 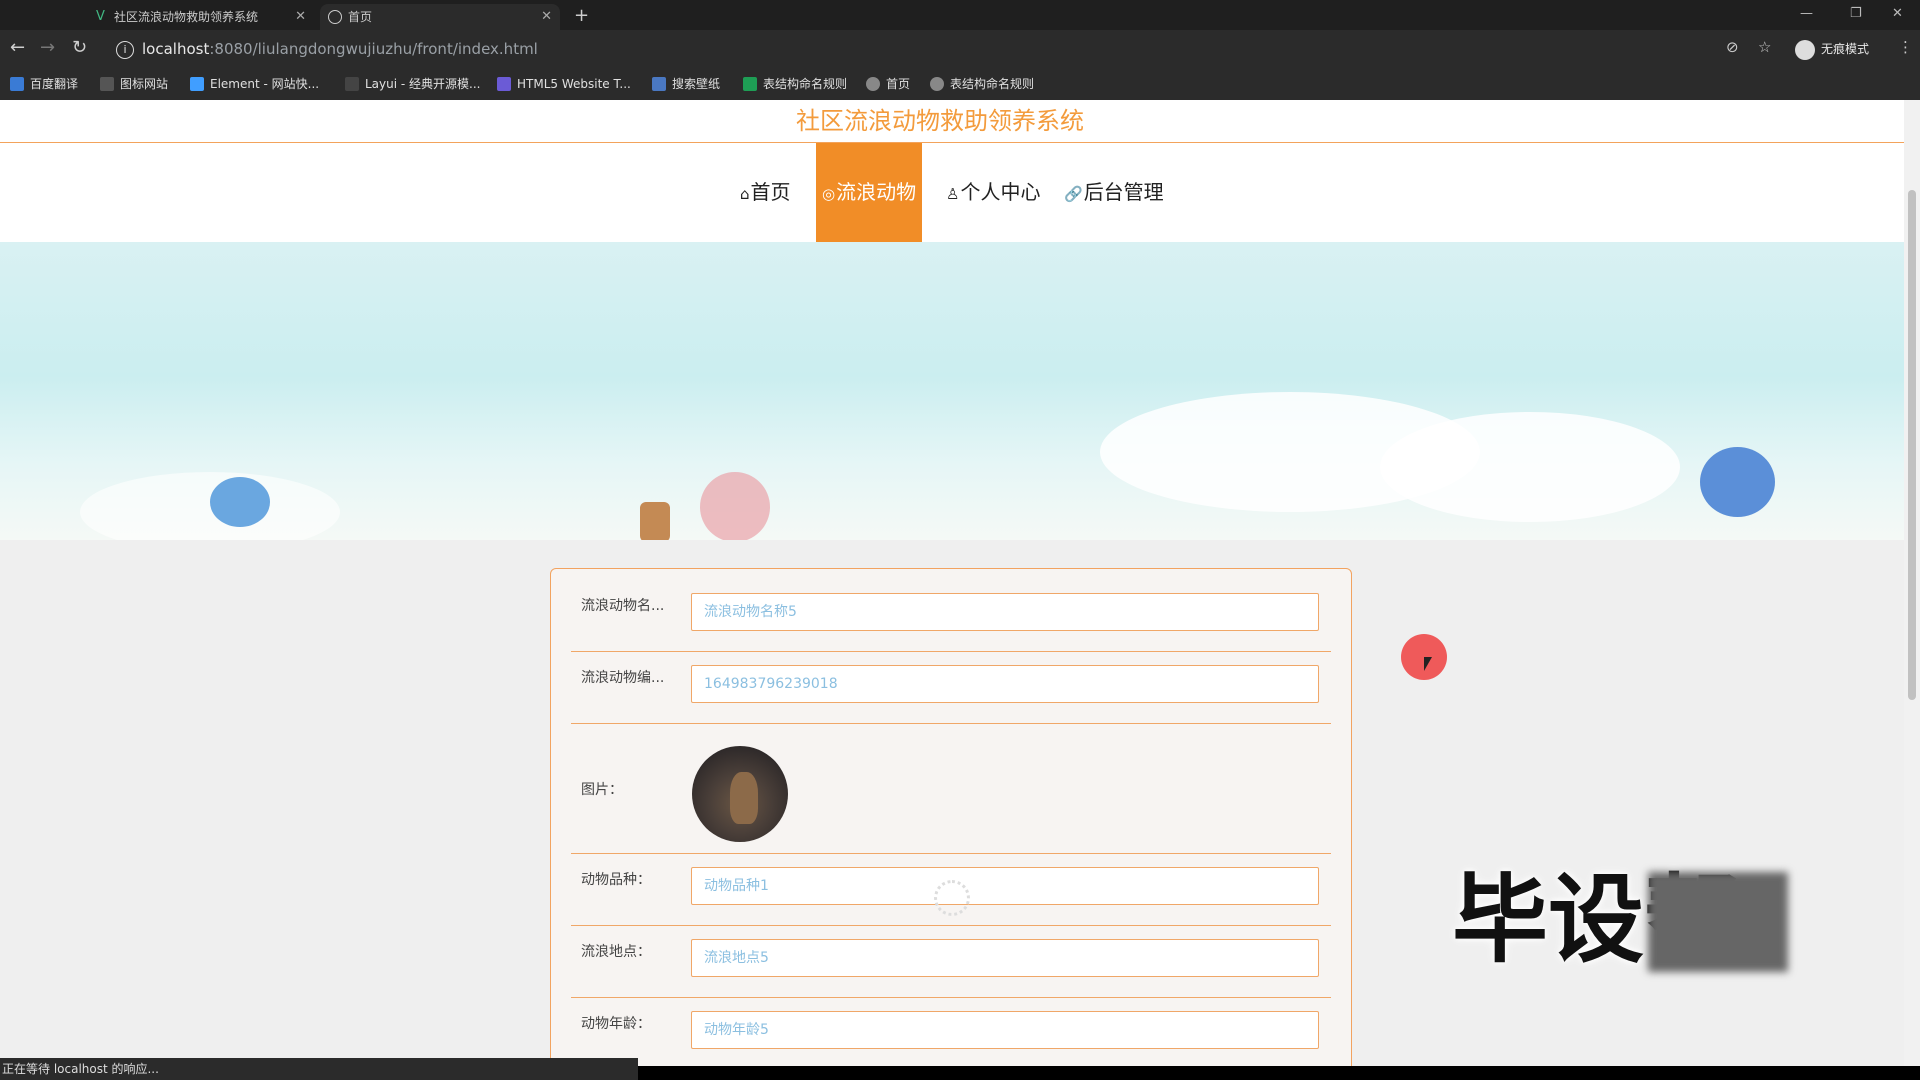 I want to click on nav-personal-center: ♙个人中心, so click(x=993, y=192).